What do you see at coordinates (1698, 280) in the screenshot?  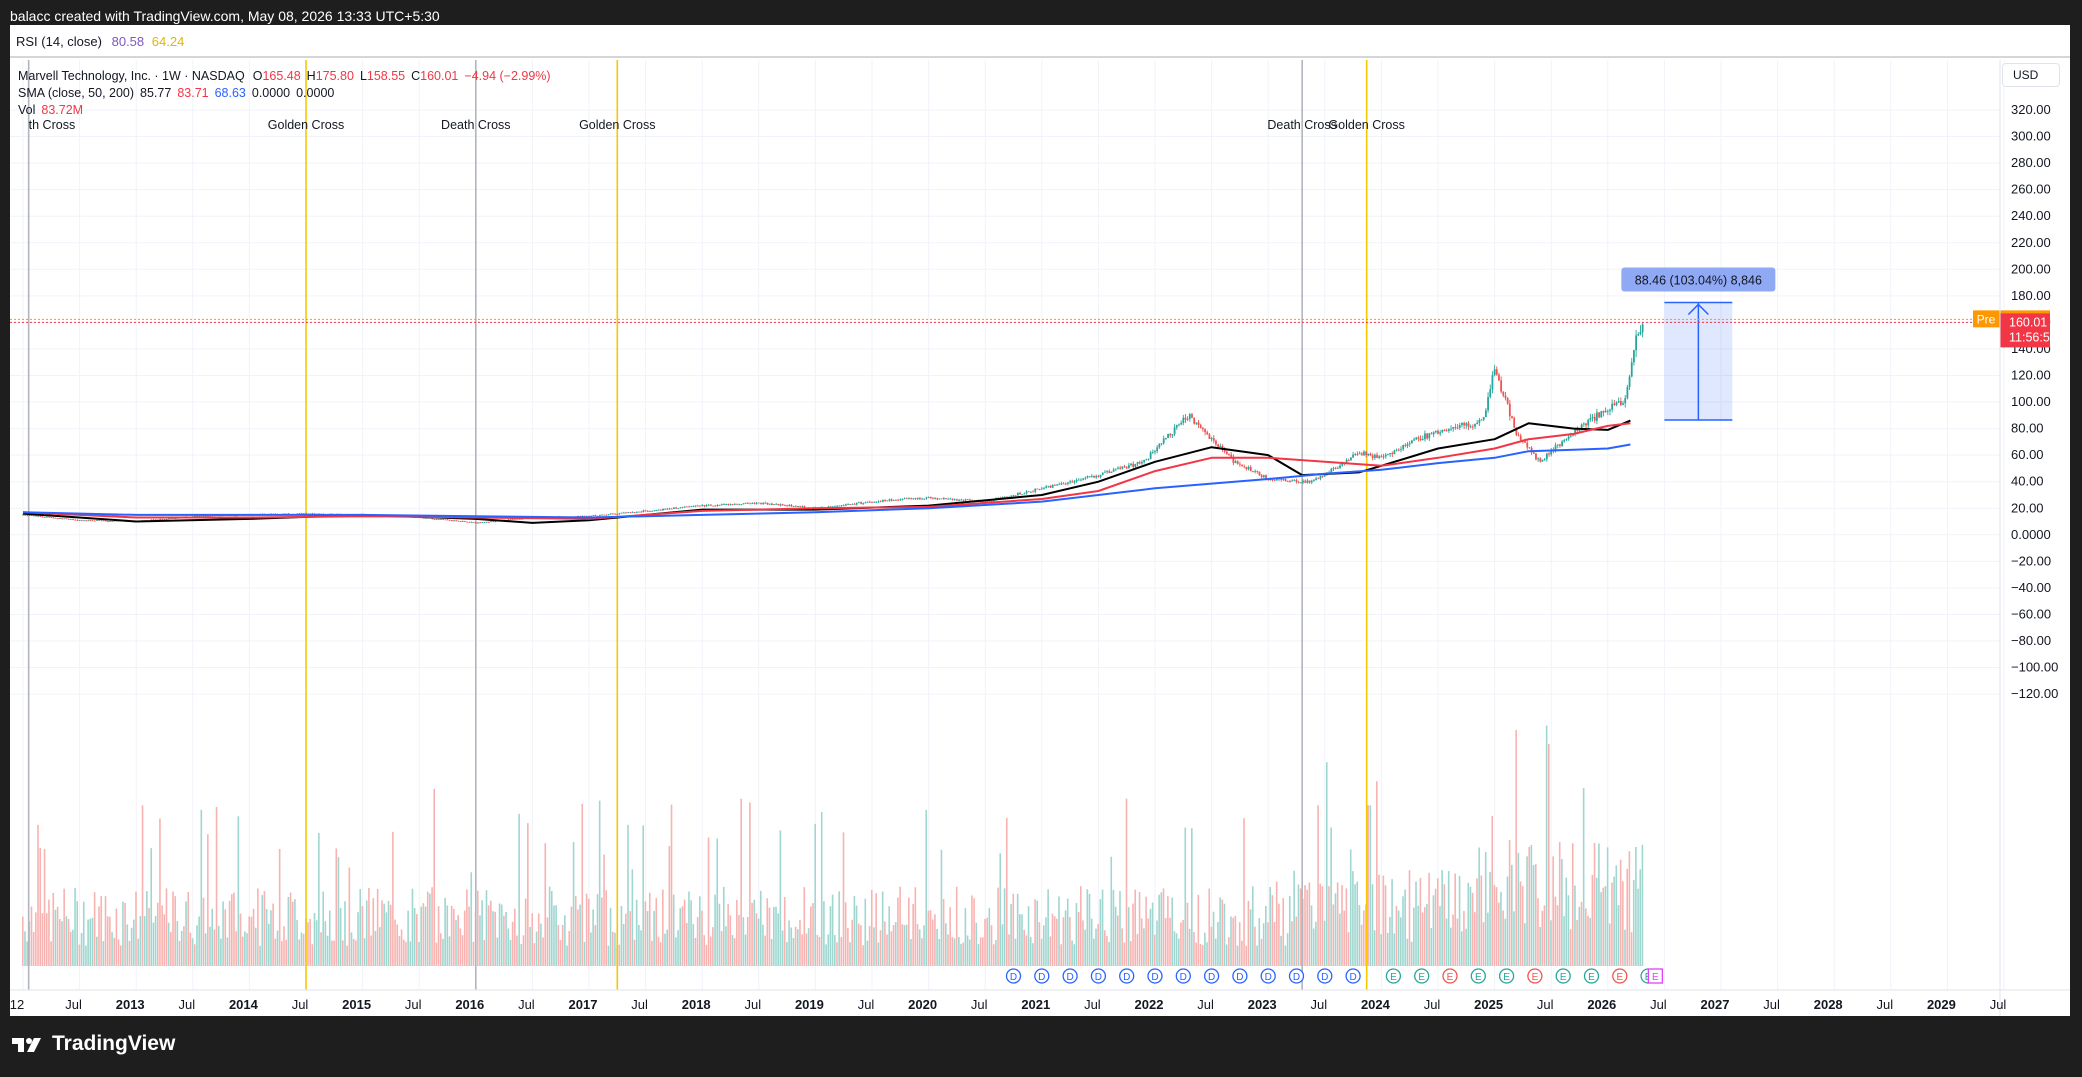 I see `measure-label: 88.46 (103.04%) 8,846` at bounding box center [1698, 280].